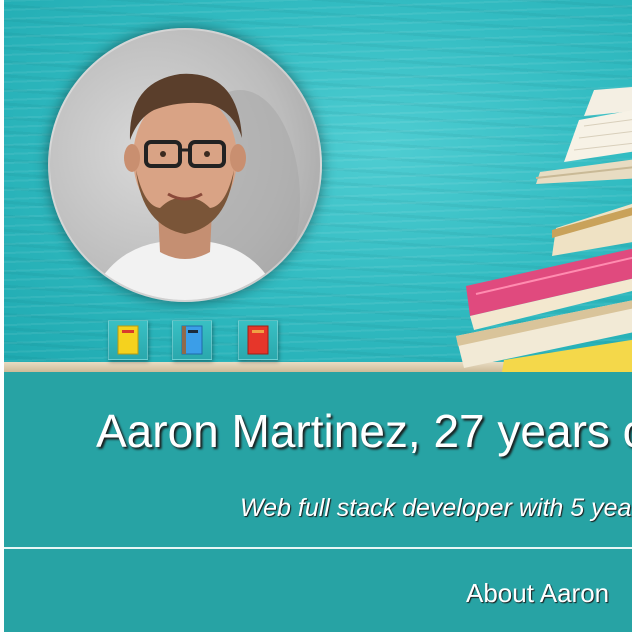 The width and height of the screenshot is (632, 632). Describe the element at coordinates (128, 340) in the screenshot. I see `yellow-book-icon` at that location.